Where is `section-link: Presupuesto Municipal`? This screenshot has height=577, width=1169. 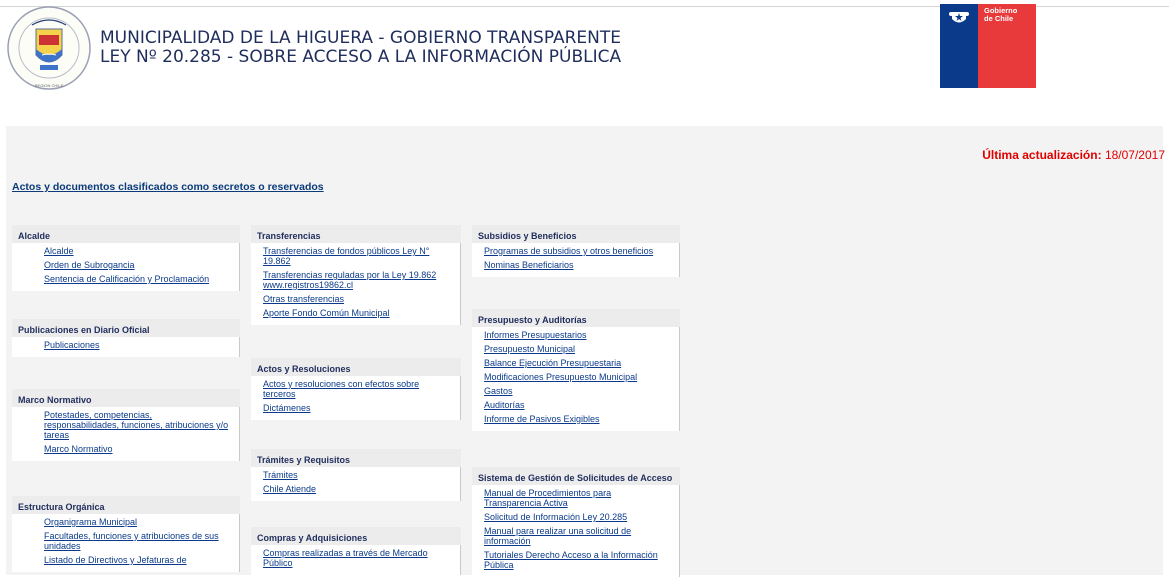 section-link: Presupuesto Municipal is located at coordinates (581, 350).